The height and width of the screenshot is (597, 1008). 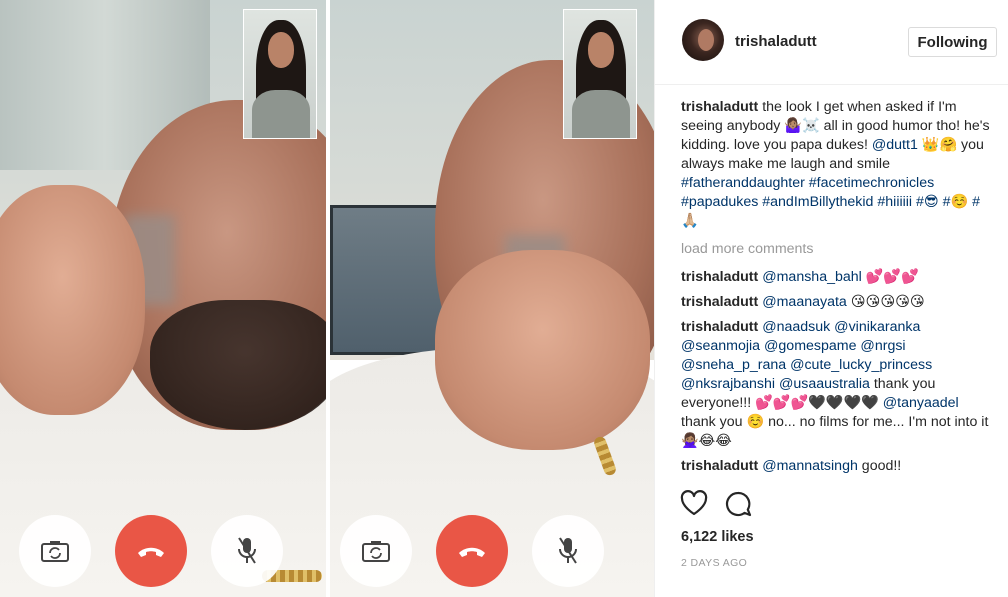 I want to click on following-button: Following, so click(x=952, y=42).